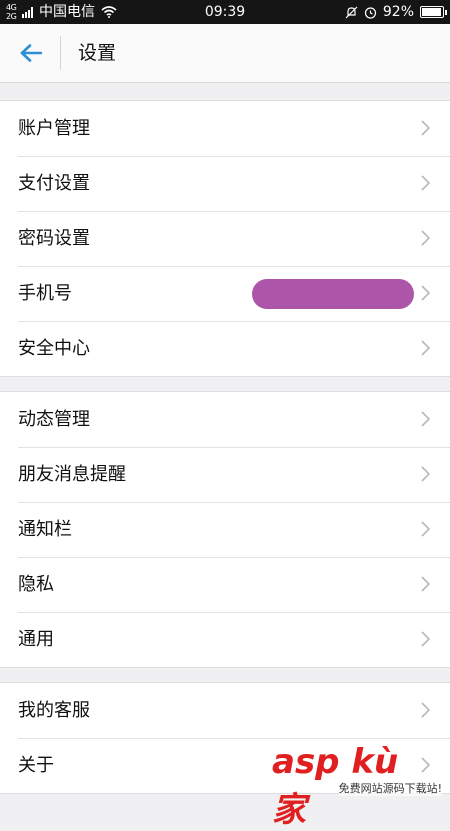 The image size is (450, 831). What do you see at coordinates (225, 12) in the screenshot?
I see `status-bar: 4G2G 中国电信 09:39 92%` at bounding box center [225, 12].